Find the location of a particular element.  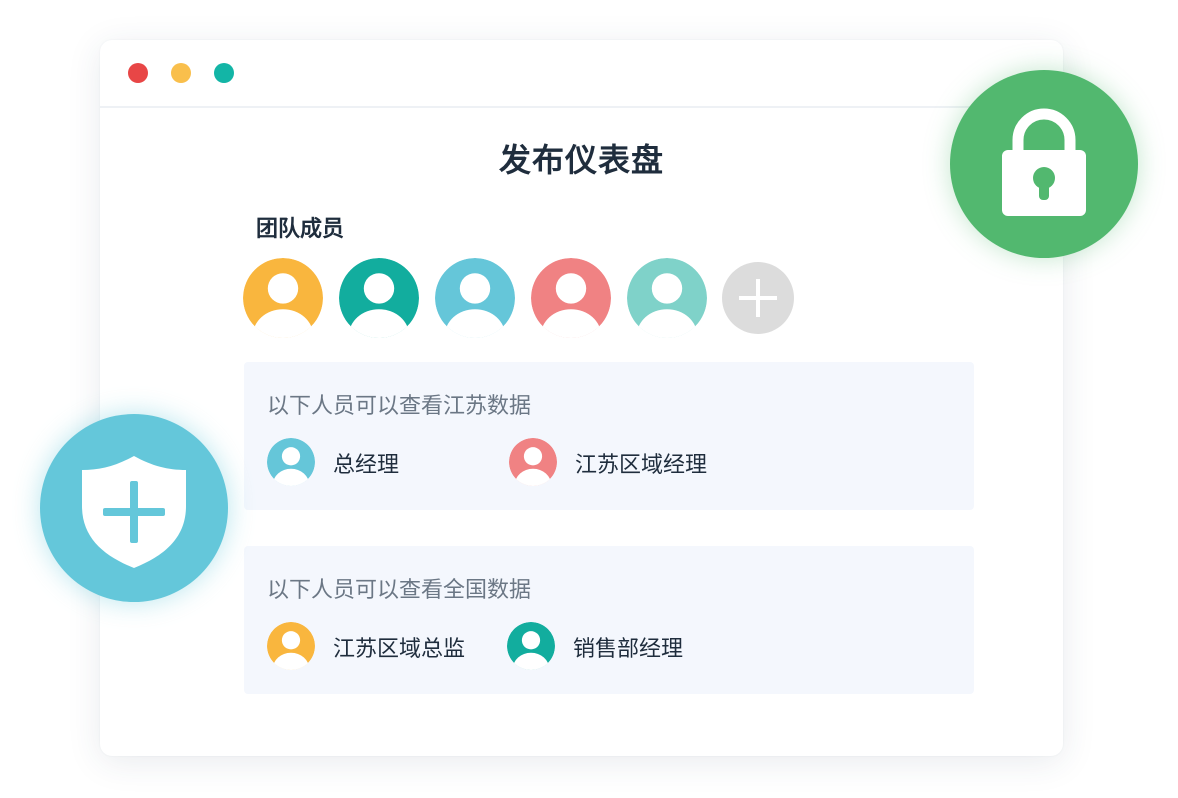

add-member-button is located at coordinates (758, 298).